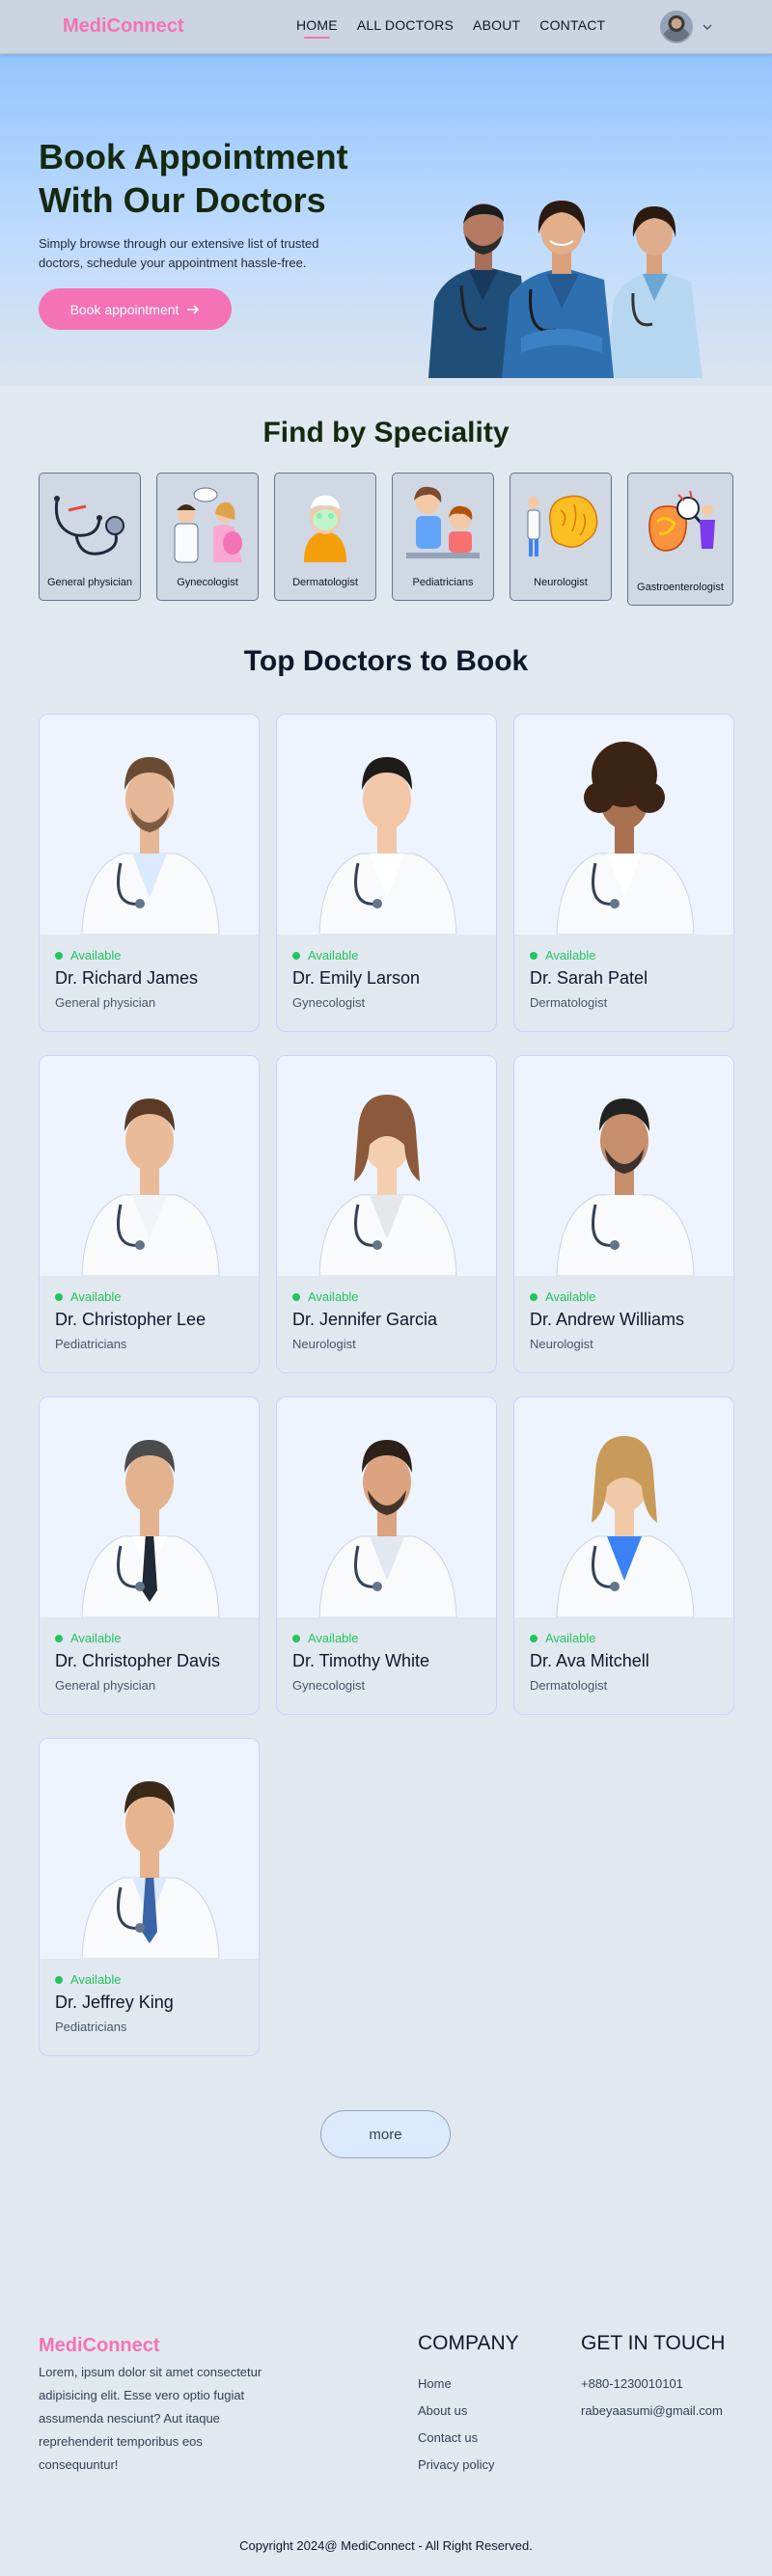 Image resolution: width=772 pixels, height=2576 pixels. What do you see at coordinates (385, 2134) in the screenshot?
I see `more-button: more` at bounding box center [385, 2134].